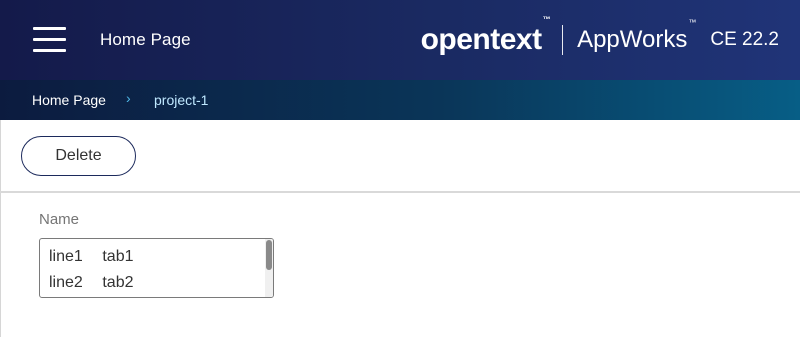 This screenshot has height=337, width=800. What do you see at coordinates (145, 39) in the screenshot?
I see `page-title: Home Page` at bounding box center [145, 39].